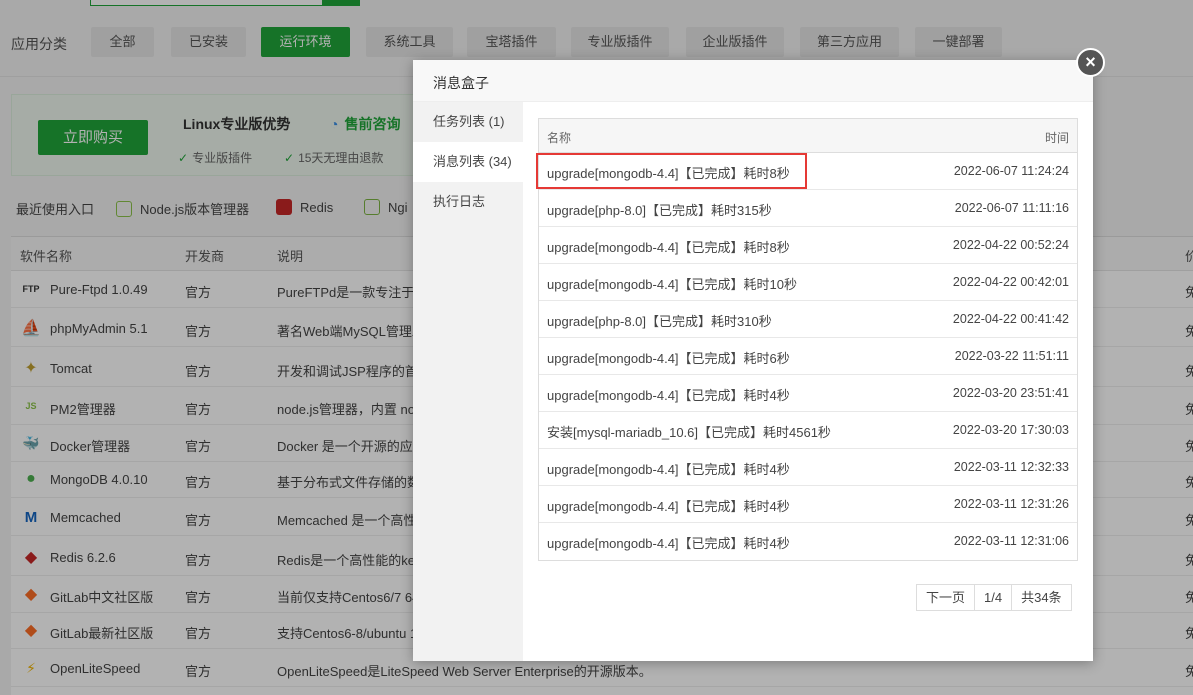 The height and width of the screenshot is (695, 1193). Describe the element at coordinates (1011, 504) in the screenshot. I see `message-time: 2022-03-11 12:31:26` at that location.